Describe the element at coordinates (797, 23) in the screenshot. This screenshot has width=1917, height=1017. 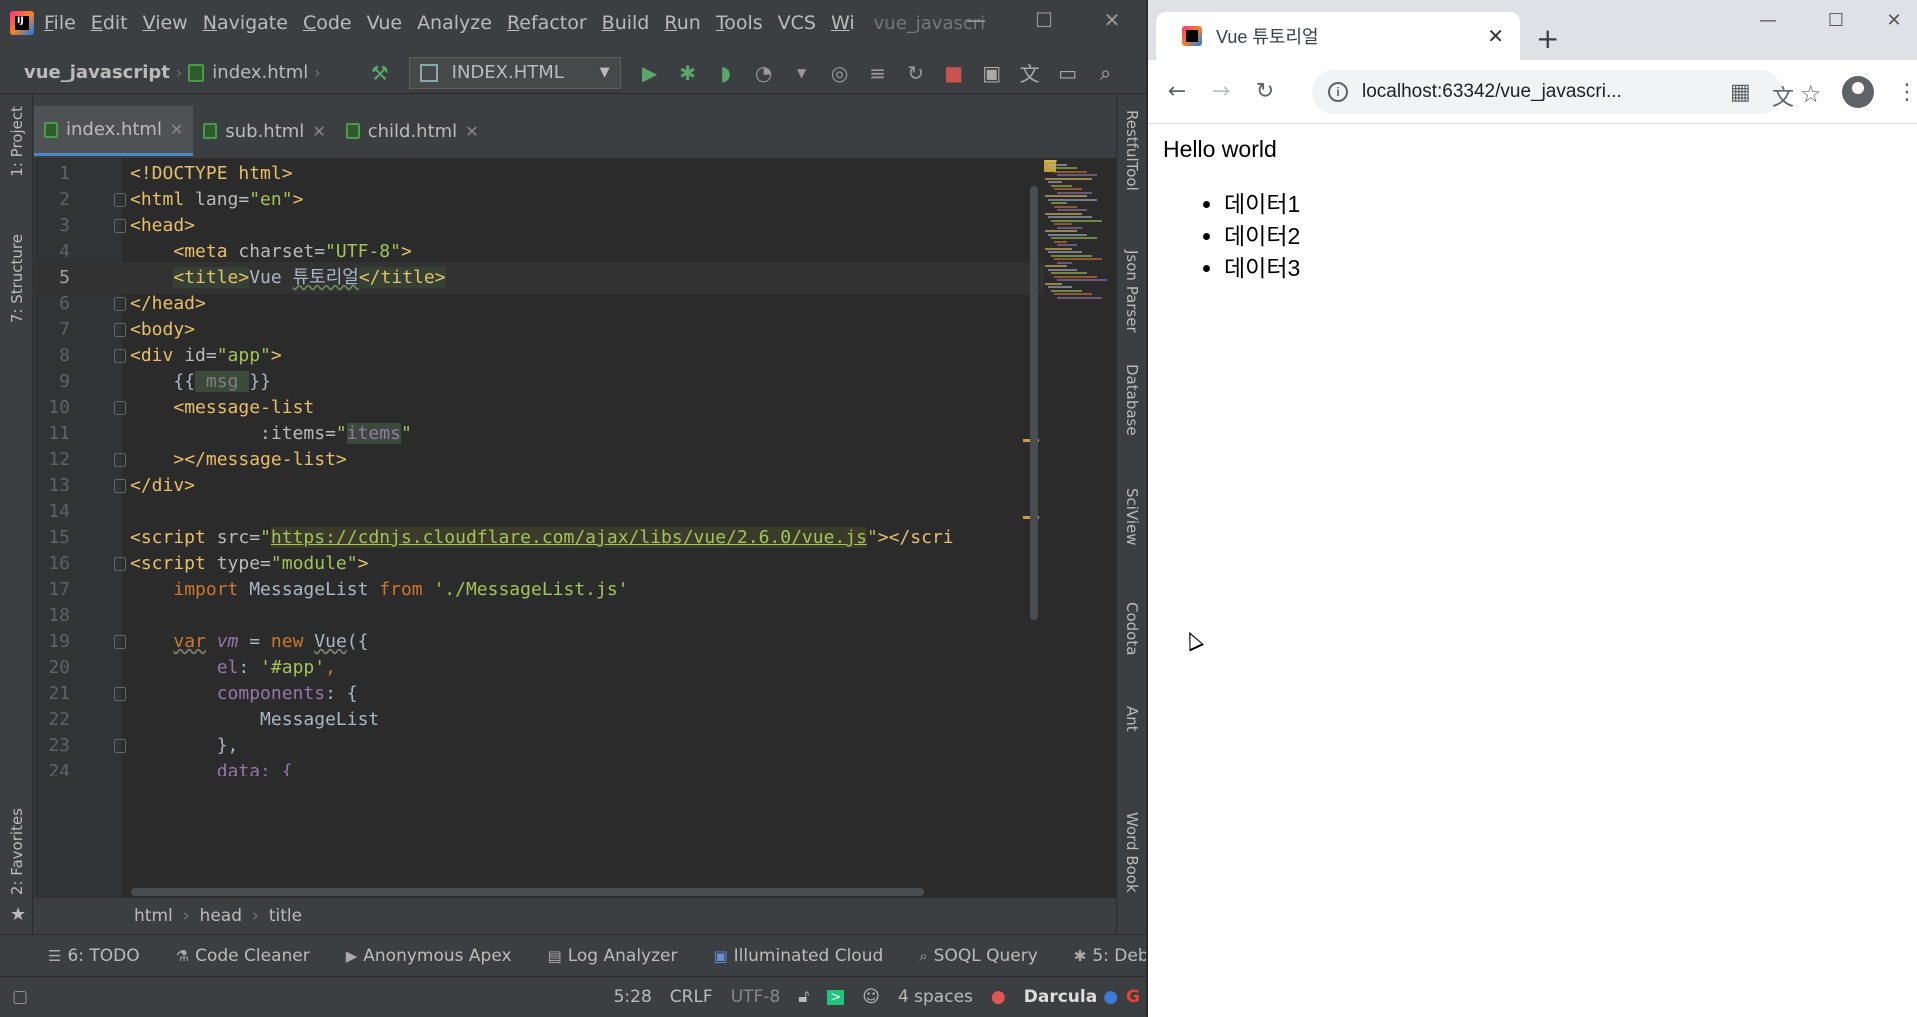
I see `menu-vcs: VCS` at that location.